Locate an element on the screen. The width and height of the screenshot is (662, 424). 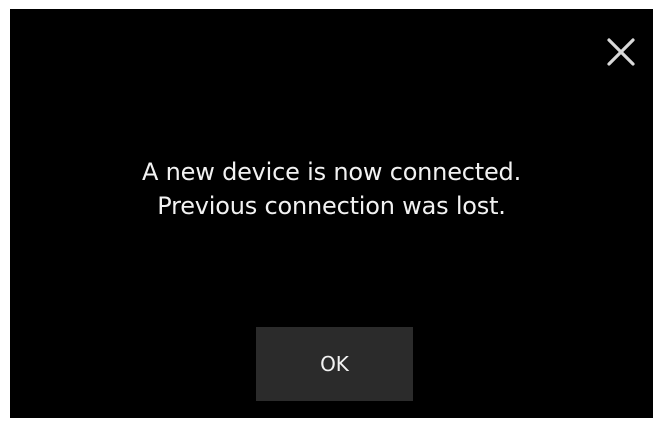
close-button is located at coordinates (621, 52).